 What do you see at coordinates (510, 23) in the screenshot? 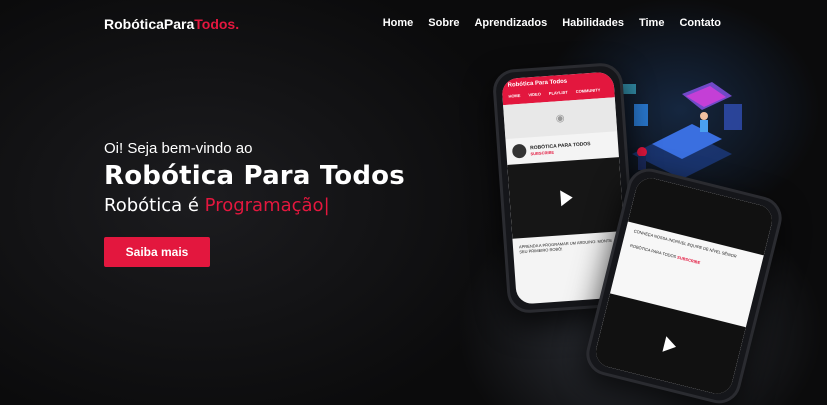
I see `nav-aprendizados: Aprendizados` at bounding box center [510, 23].